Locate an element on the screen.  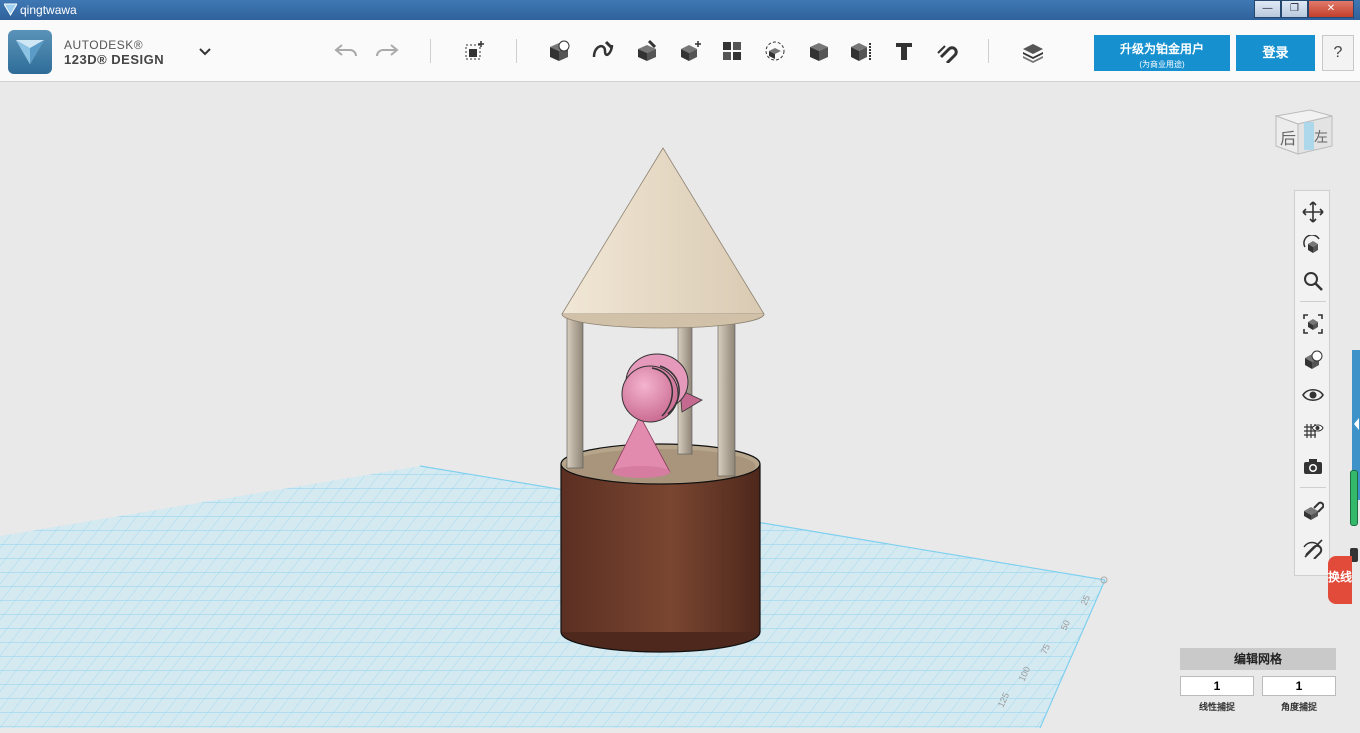
minimize-button: — is located at coordinates (1267, 9).